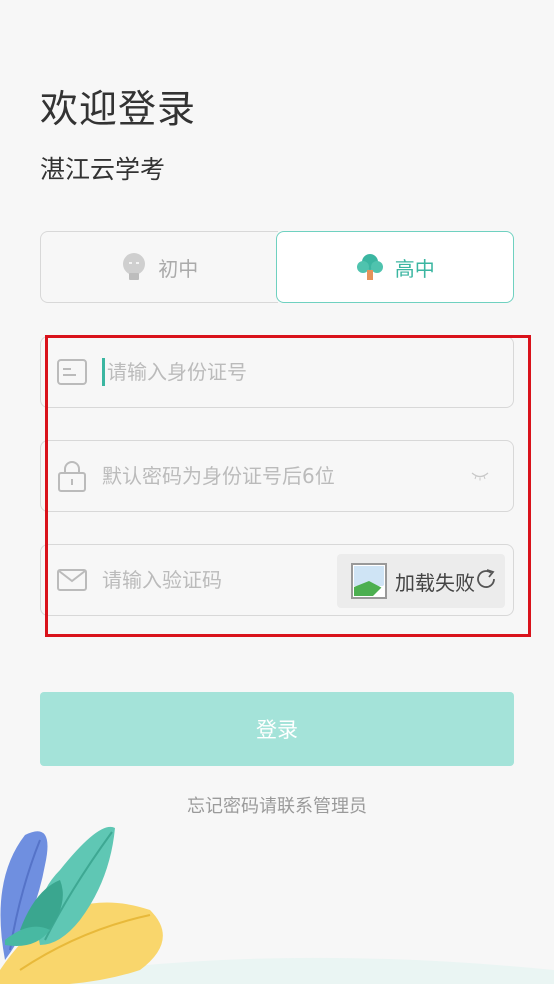 The width and height of the screenshot is (554, 984). What do you see at coordinates (72, 580) in the screenshot?
I see `mail-icon` at bounding box center [72, 580].